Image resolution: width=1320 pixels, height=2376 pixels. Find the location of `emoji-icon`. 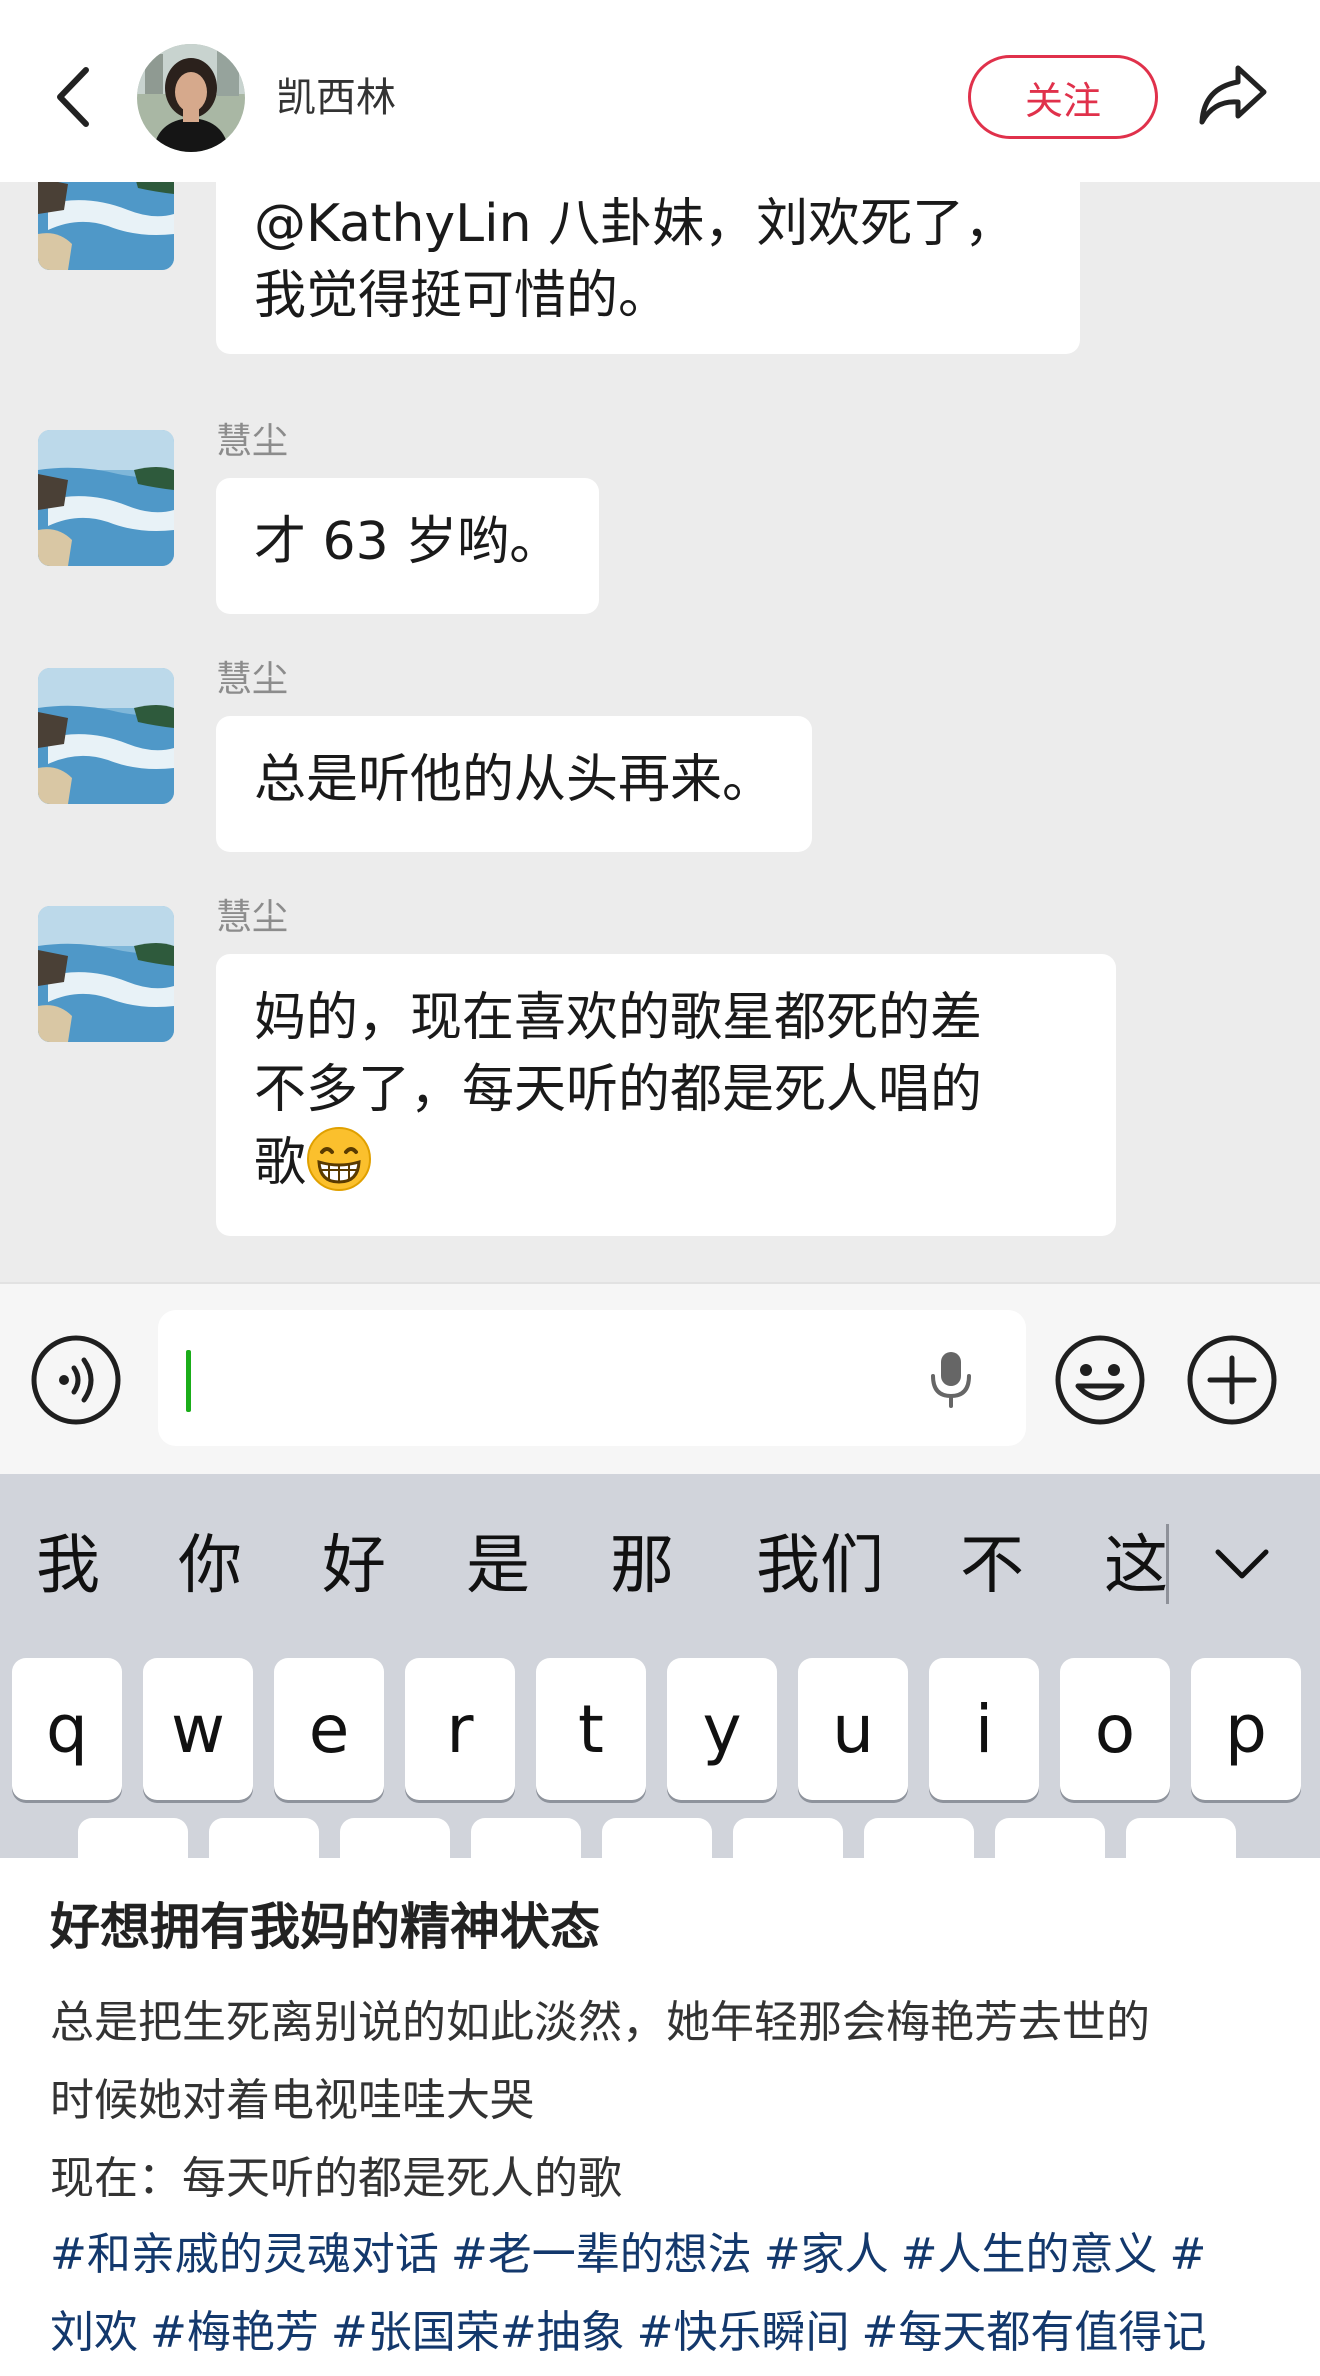

emoji-icon is located at coordinates (1100, 1380).